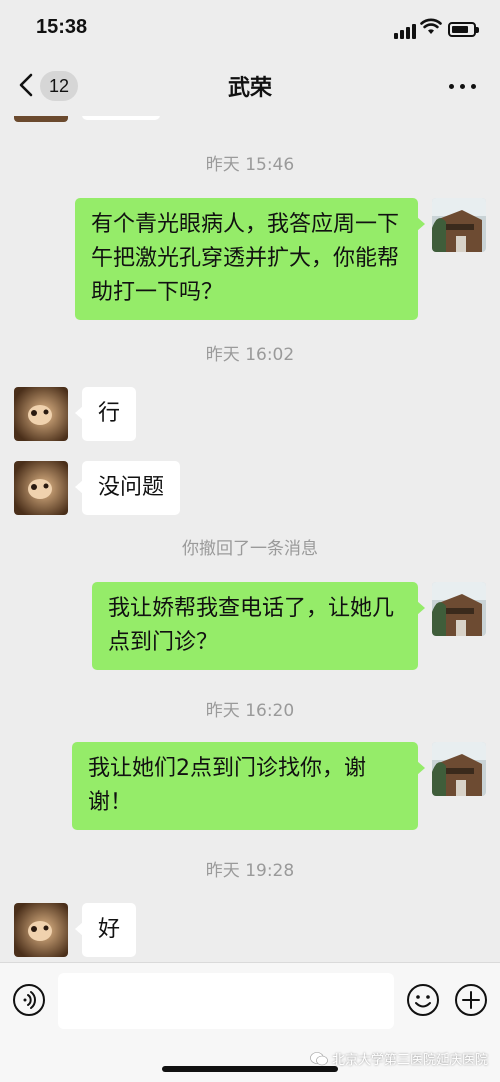 The image size is (500, 1082). I want to click on message-text: 没问题, so click(131, 487).